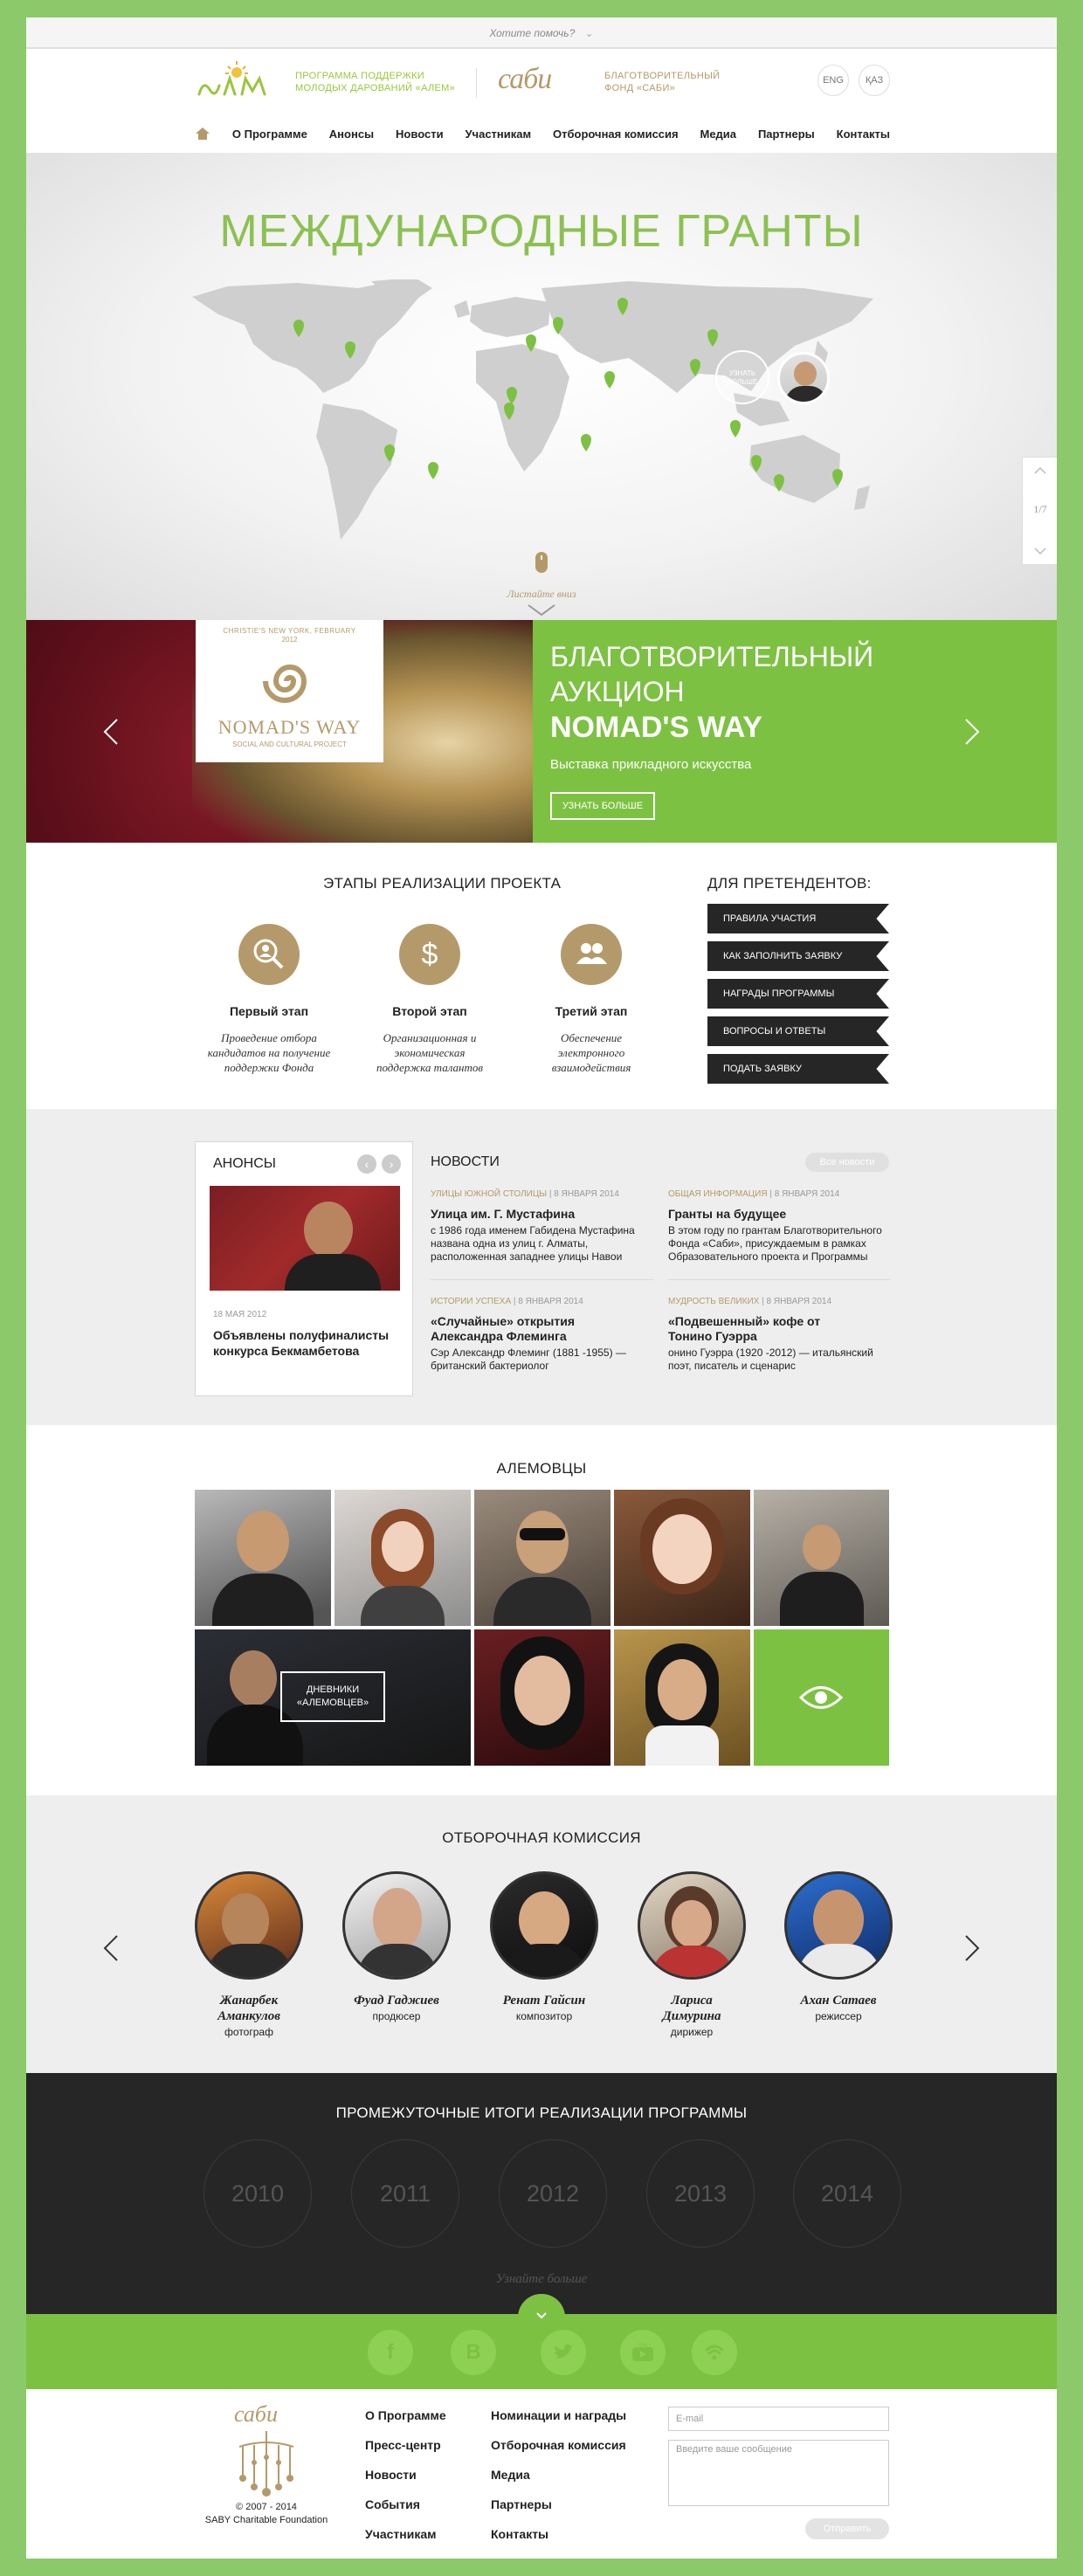 The image size is (1083, 2576). Describe the element at coordinates (847, 2193) in the screenshot. I see `year-2014-button: 2014` at that location.